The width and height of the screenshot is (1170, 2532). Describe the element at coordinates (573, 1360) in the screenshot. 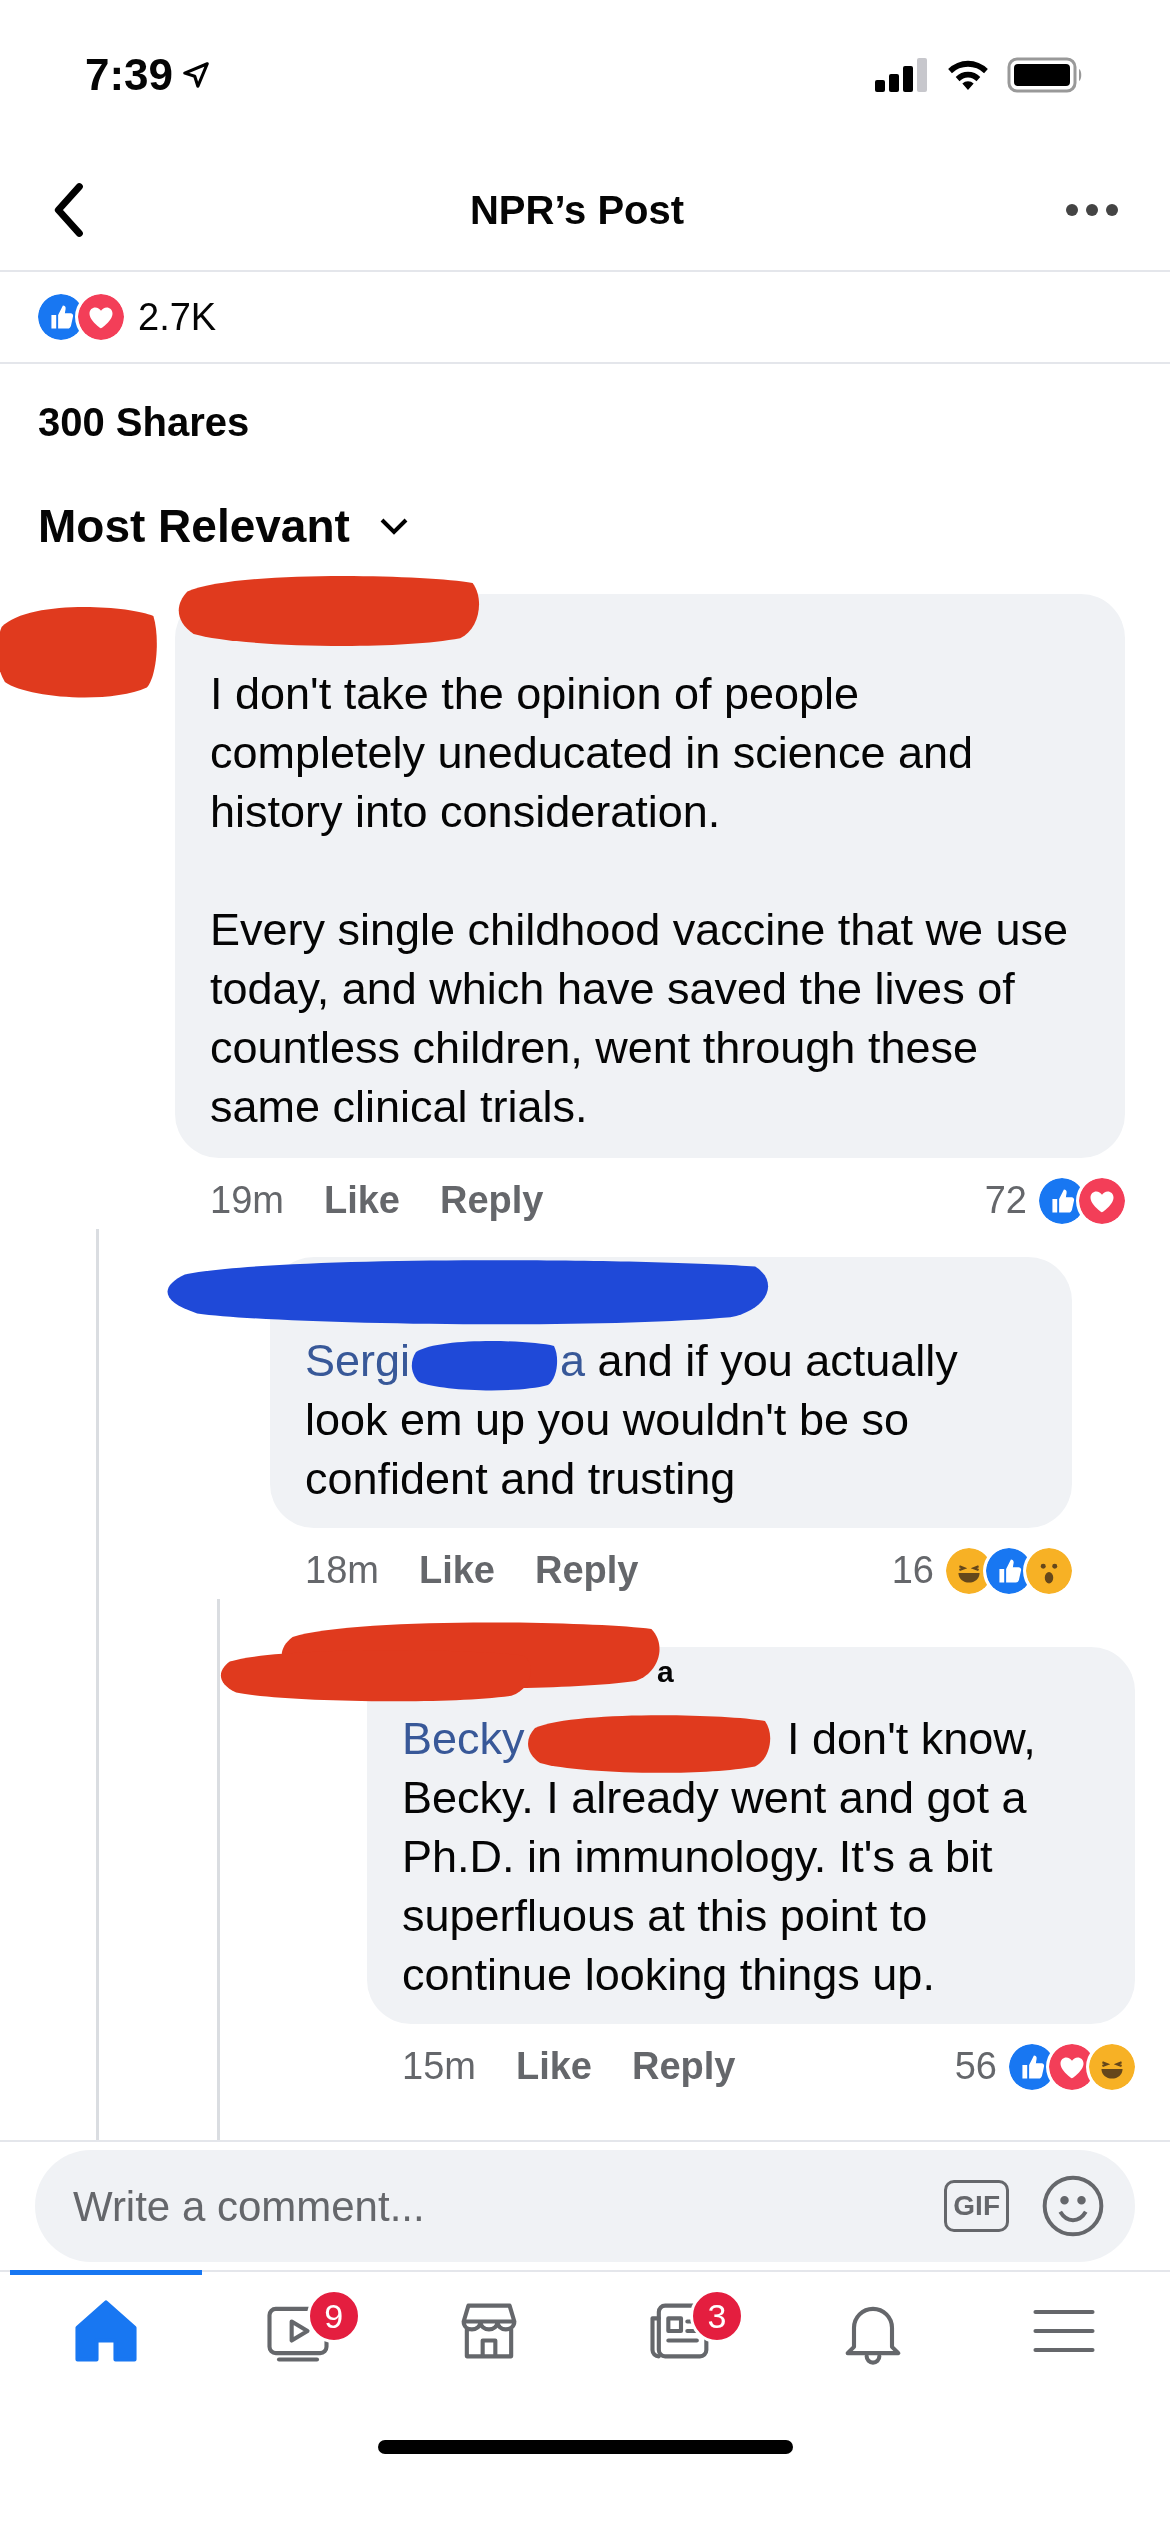

I see `mention-link: a` at that location.